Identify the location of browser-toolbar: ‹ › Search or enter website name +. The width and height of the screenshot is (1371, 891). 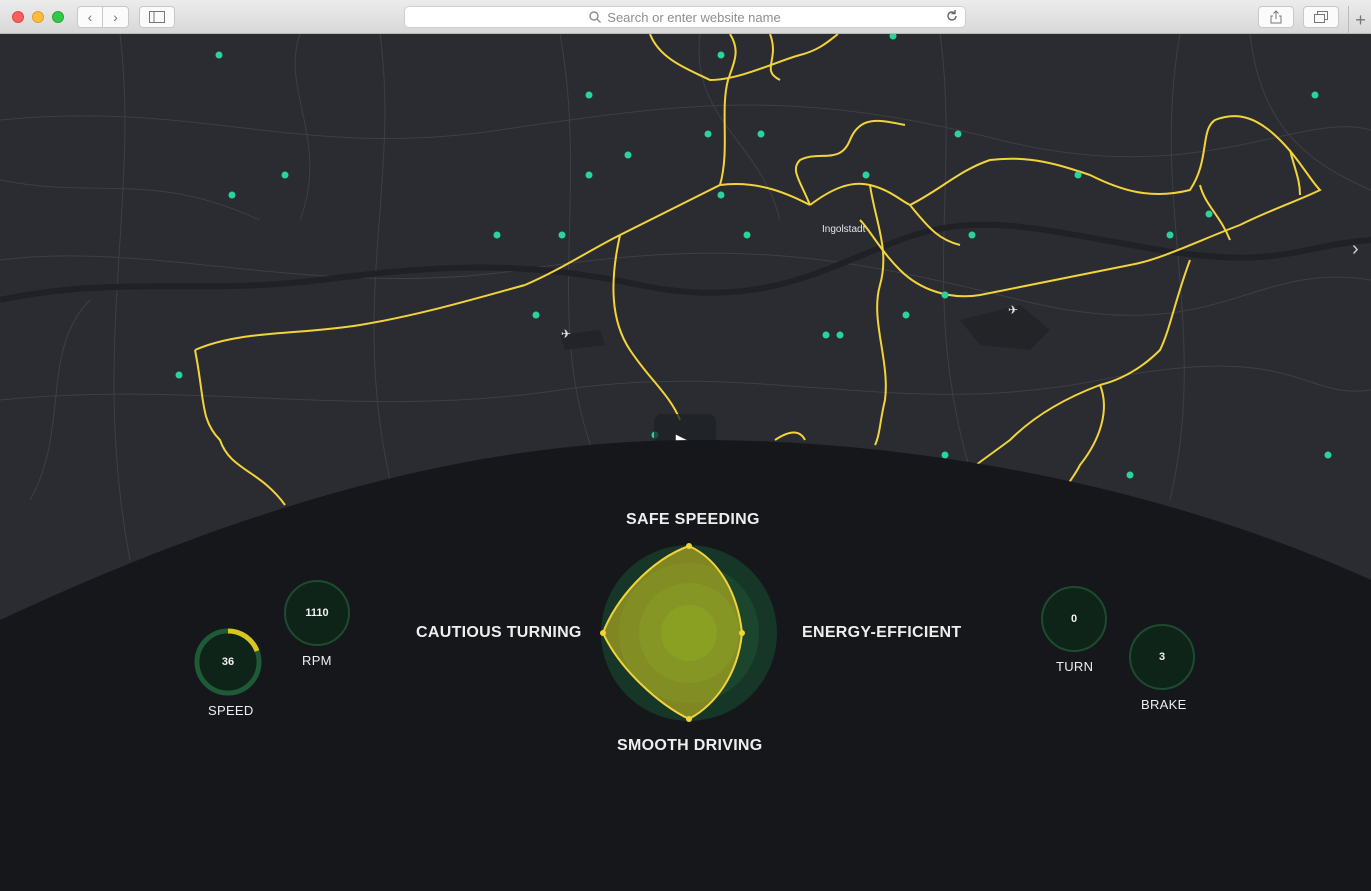
(685, 17).